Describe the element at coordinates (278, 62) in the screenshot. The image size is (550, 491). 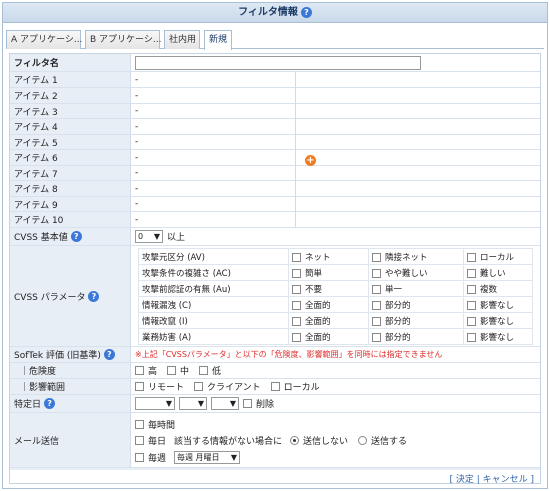
I see `filter-name-input` at that location.